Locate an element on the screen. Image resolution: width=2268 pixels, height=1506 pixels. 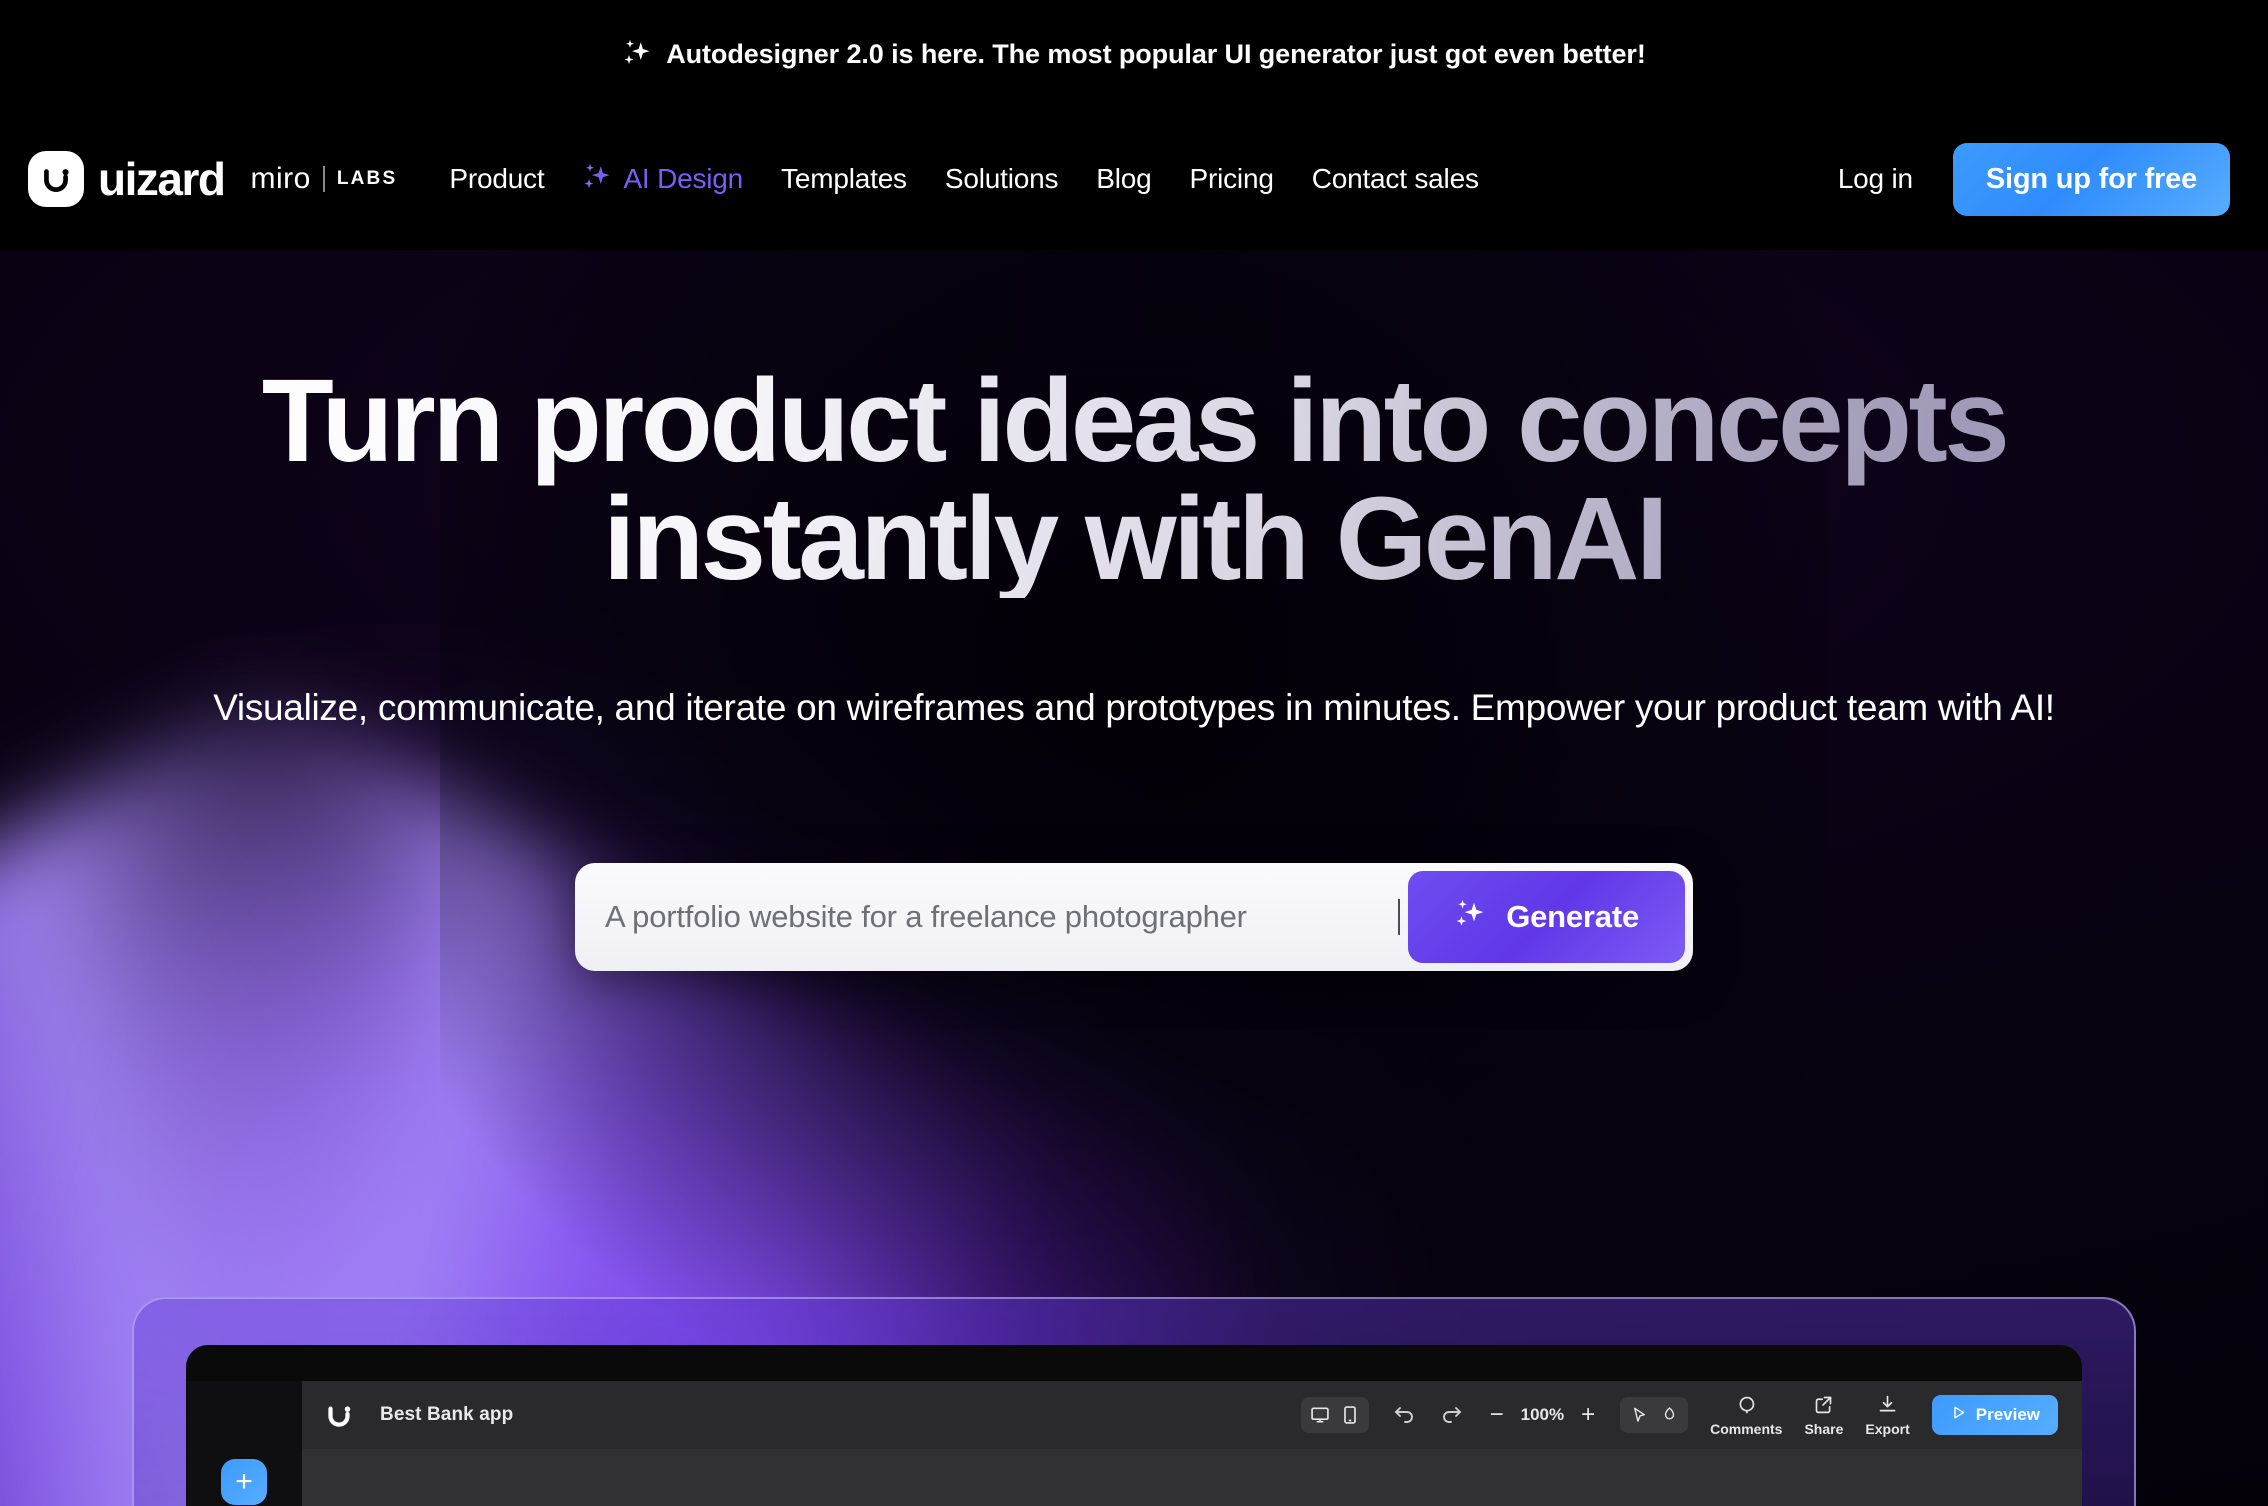
app-toolbar-actions: − 100% + Comments Share Export Preview is located at coordinates (1679, 1415).